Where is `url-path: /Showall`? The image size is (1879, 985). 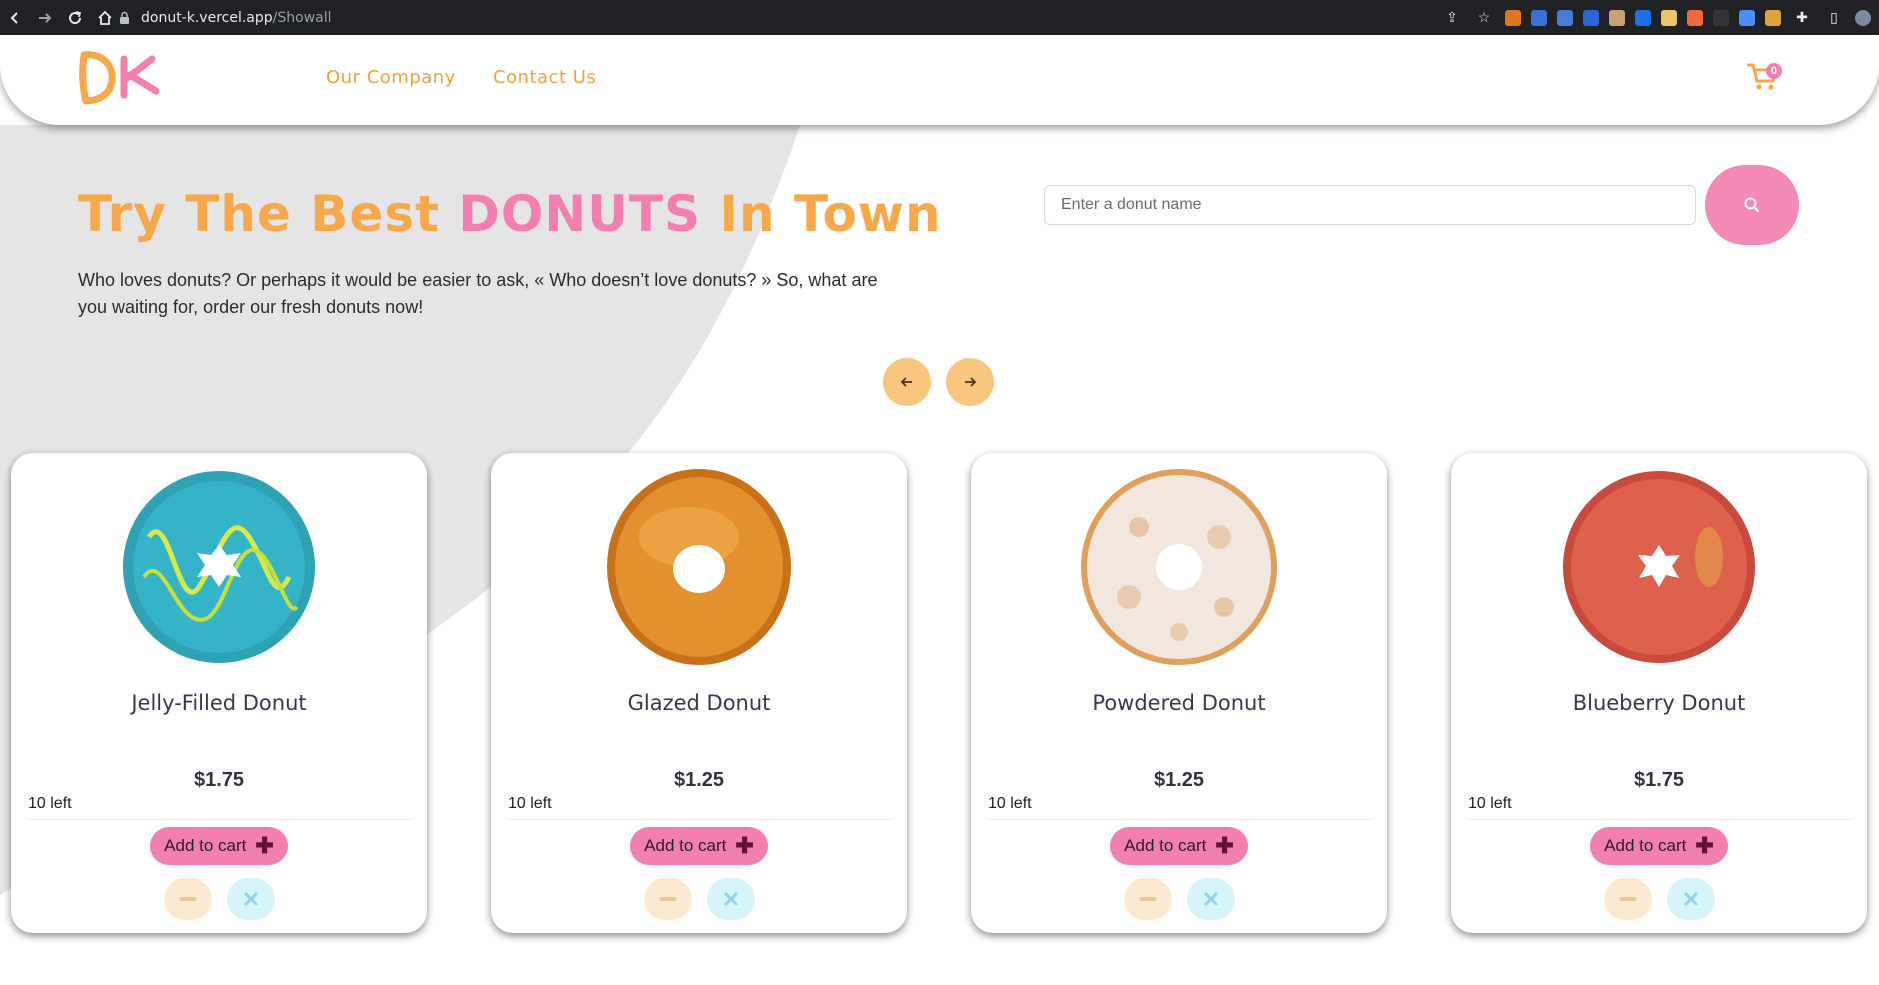 url-path: /Showall is located at coordinates (302, 17).